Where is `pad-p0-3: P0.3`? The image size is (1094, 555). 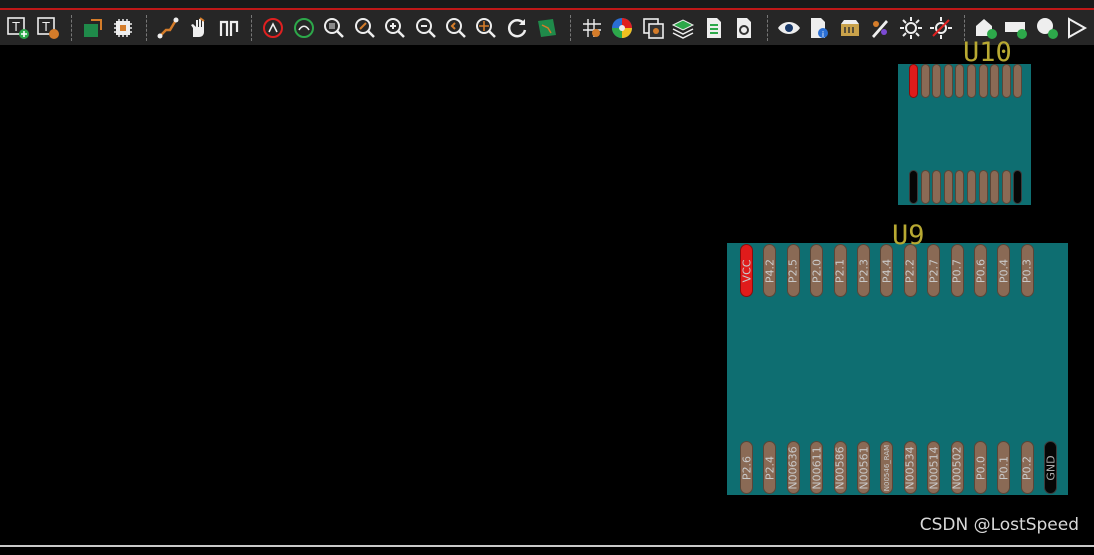 pad-p0-3: P0.3 is located at coordinates (1027, 270).